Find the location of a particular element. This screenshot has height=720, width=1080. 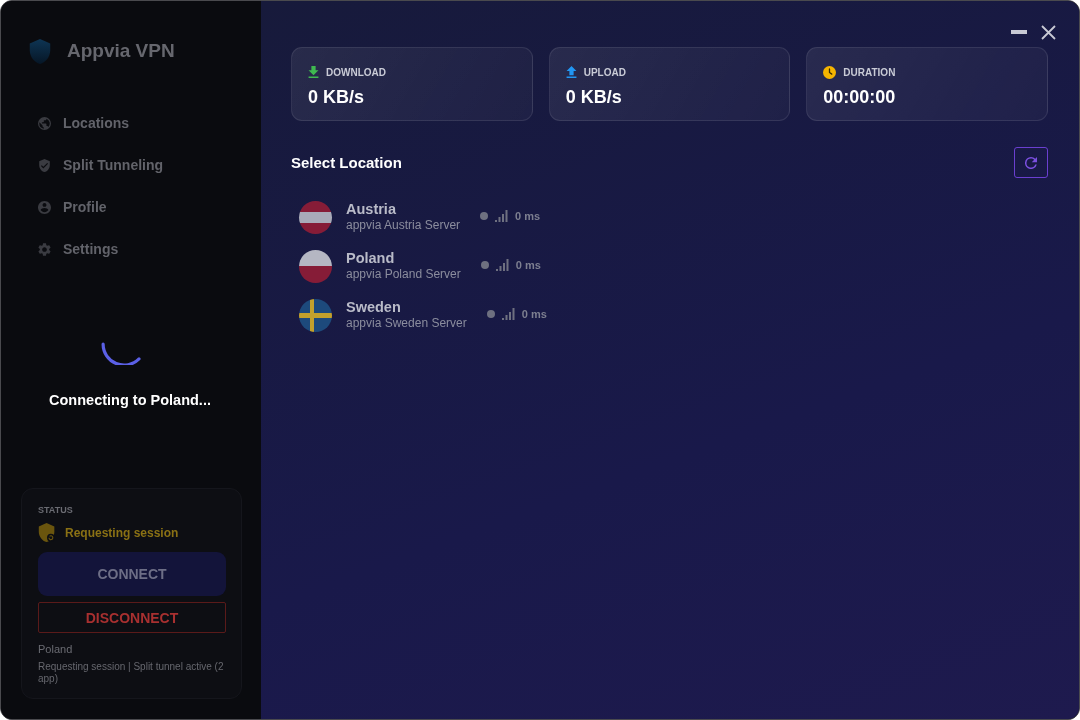

section-title: Select Location is located at coordinates (346, 162).